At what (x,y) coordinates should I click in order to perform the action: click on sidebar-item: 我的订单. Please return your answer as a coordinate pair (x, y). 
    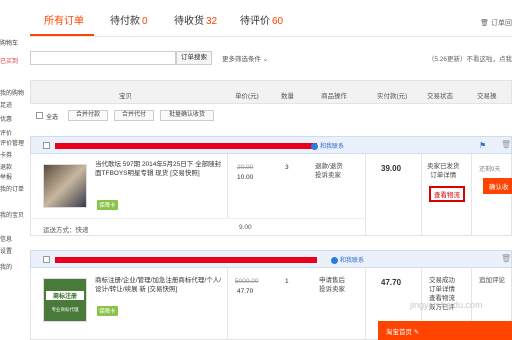
    Looking at the image, I should click on (12, 188).